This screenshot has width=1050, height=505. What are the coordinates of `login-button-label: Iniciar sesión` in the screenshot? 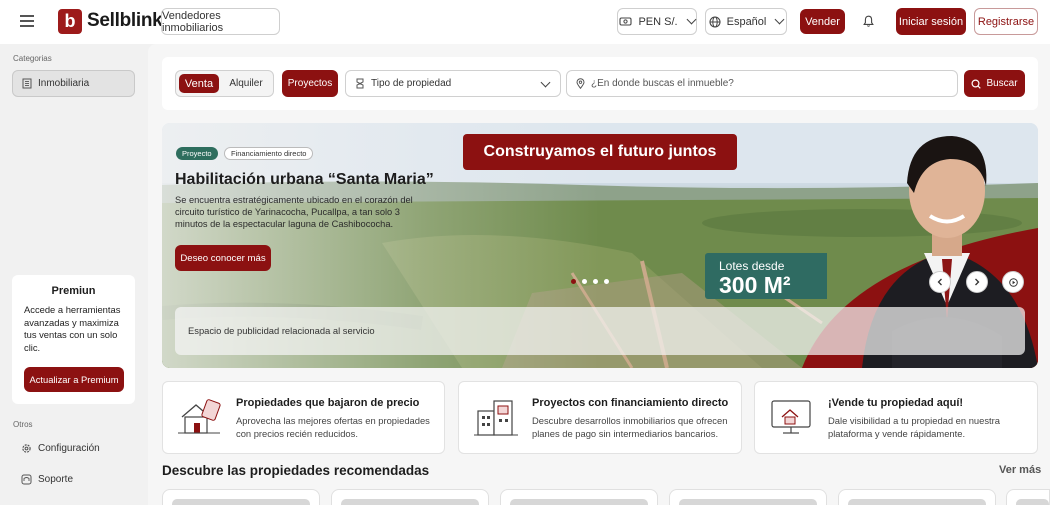 It's located at (931, 21).